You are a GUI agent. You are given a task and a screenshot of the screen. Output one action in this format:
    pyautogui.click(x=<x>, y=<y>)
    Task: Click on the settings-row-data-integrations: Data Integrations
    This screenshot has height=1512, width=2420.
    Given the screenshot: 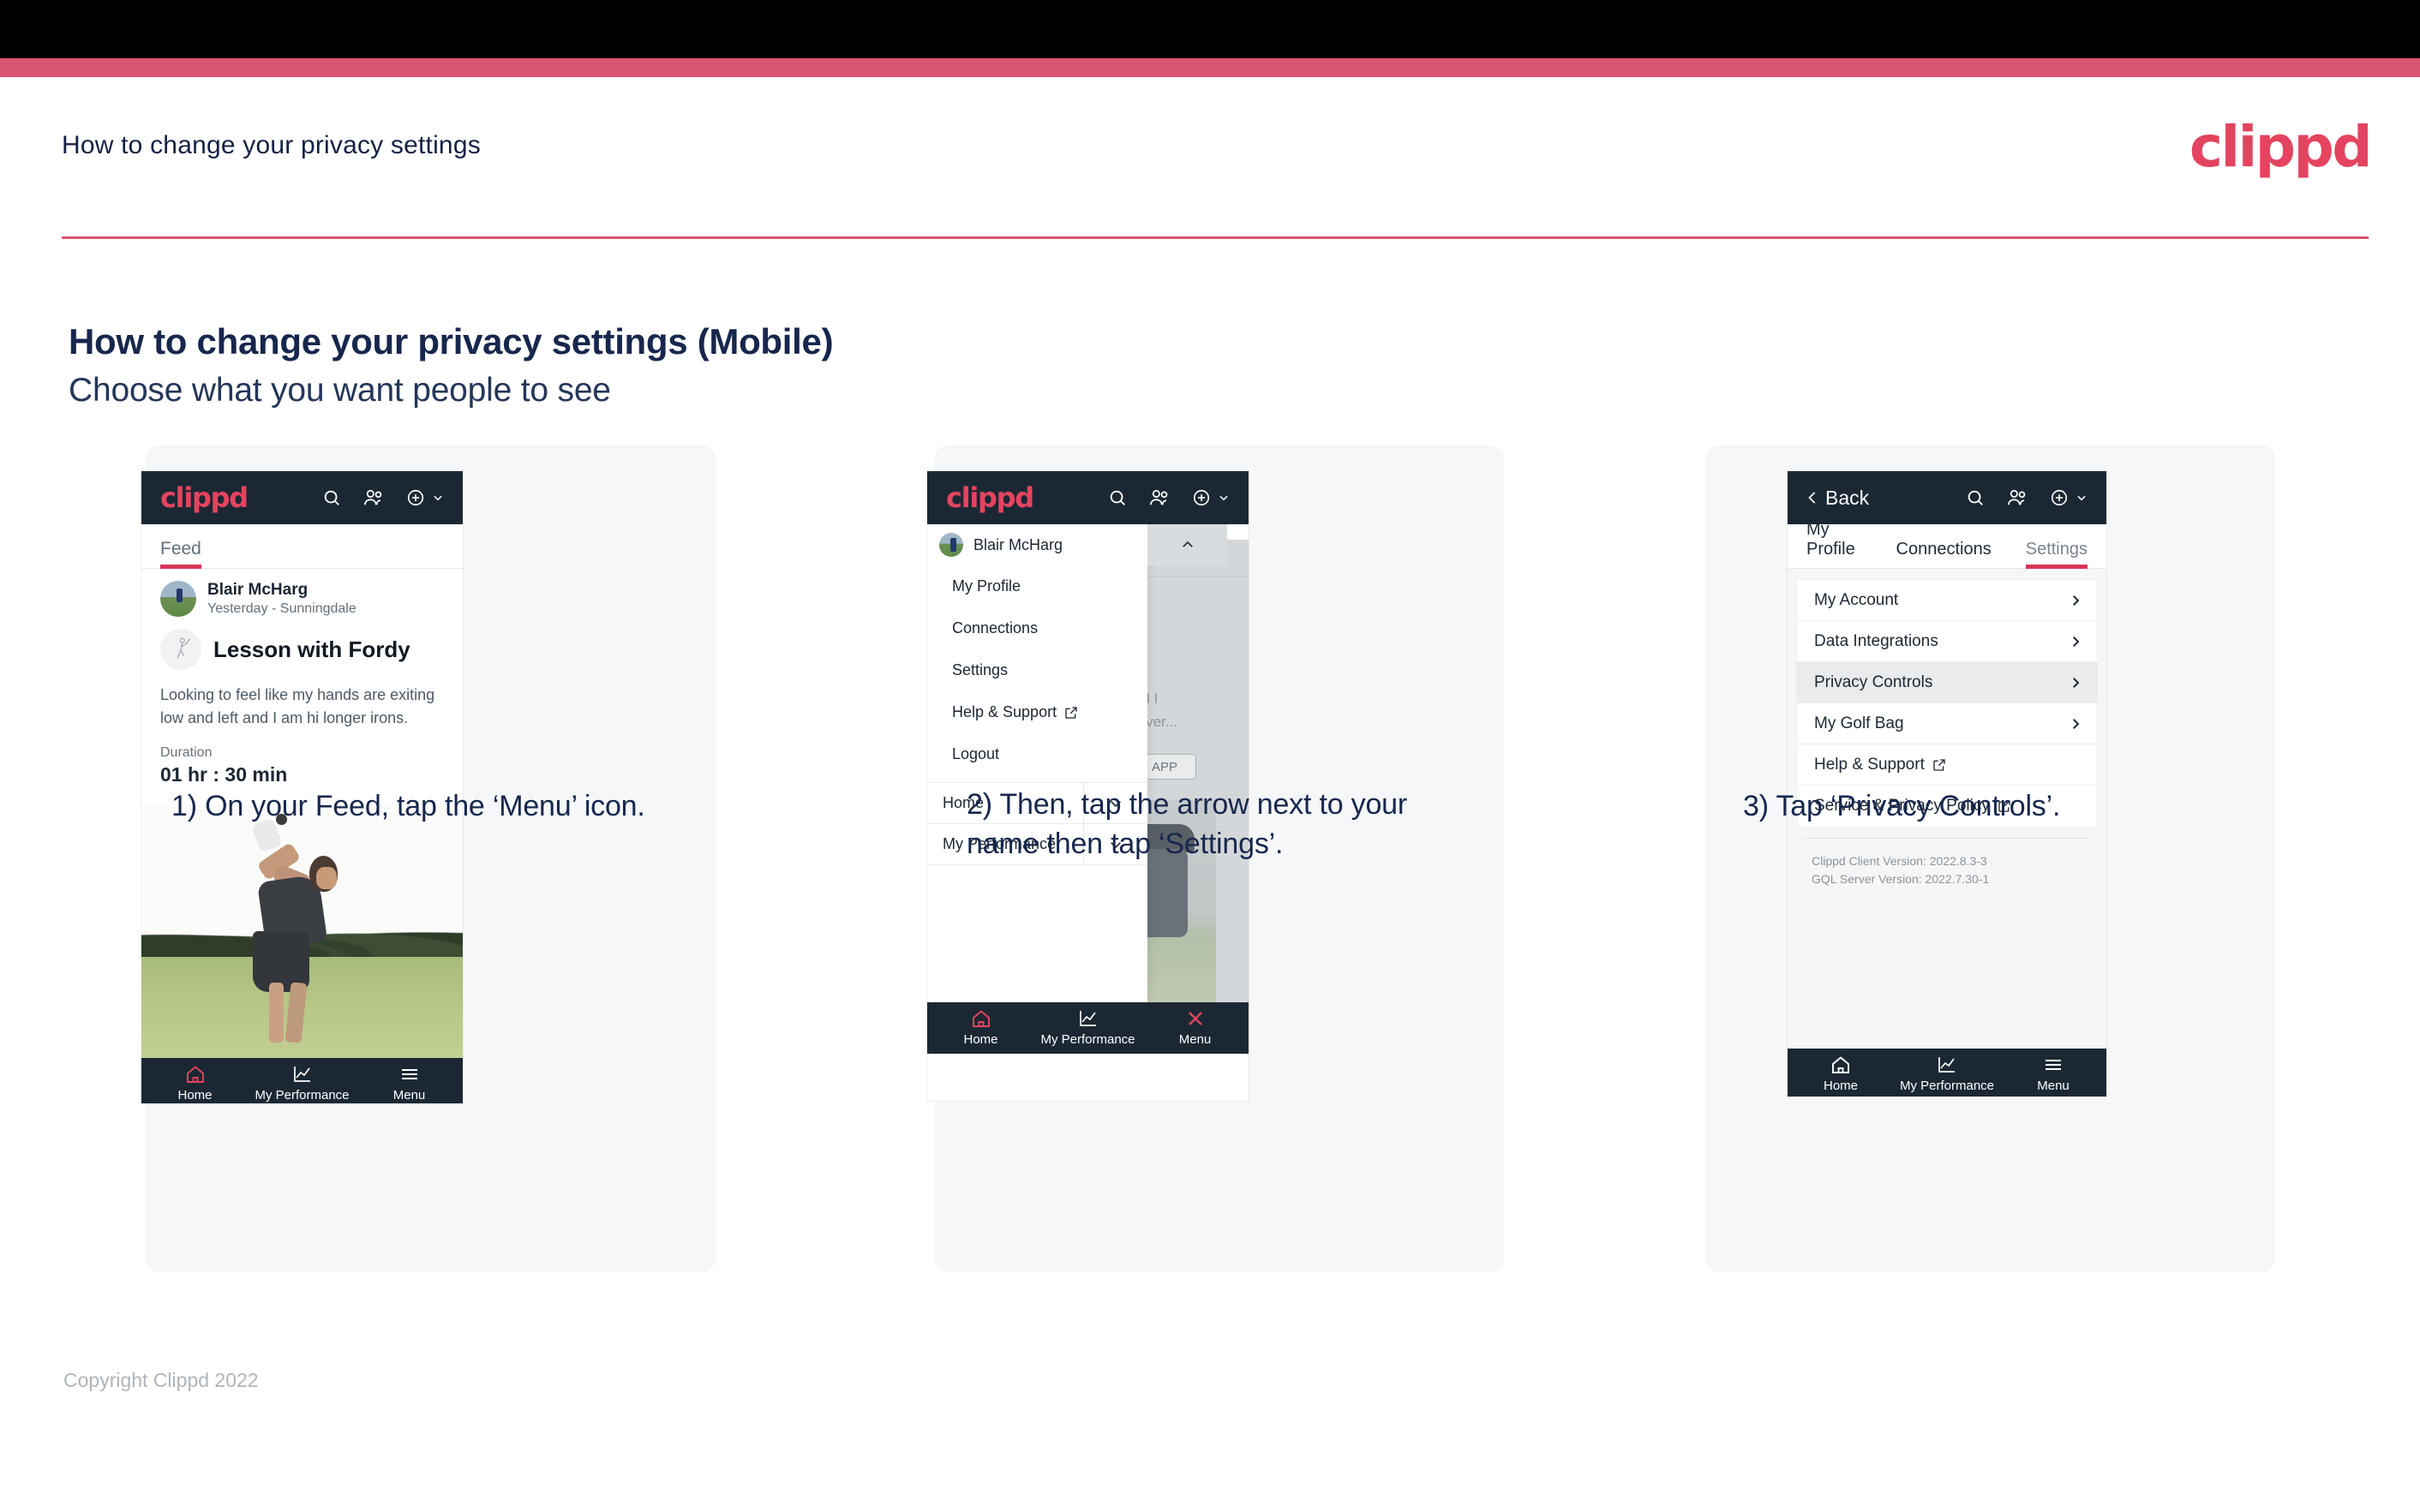 What is the action you would take?
    pyautogui.click(x=1947, y=642)
    